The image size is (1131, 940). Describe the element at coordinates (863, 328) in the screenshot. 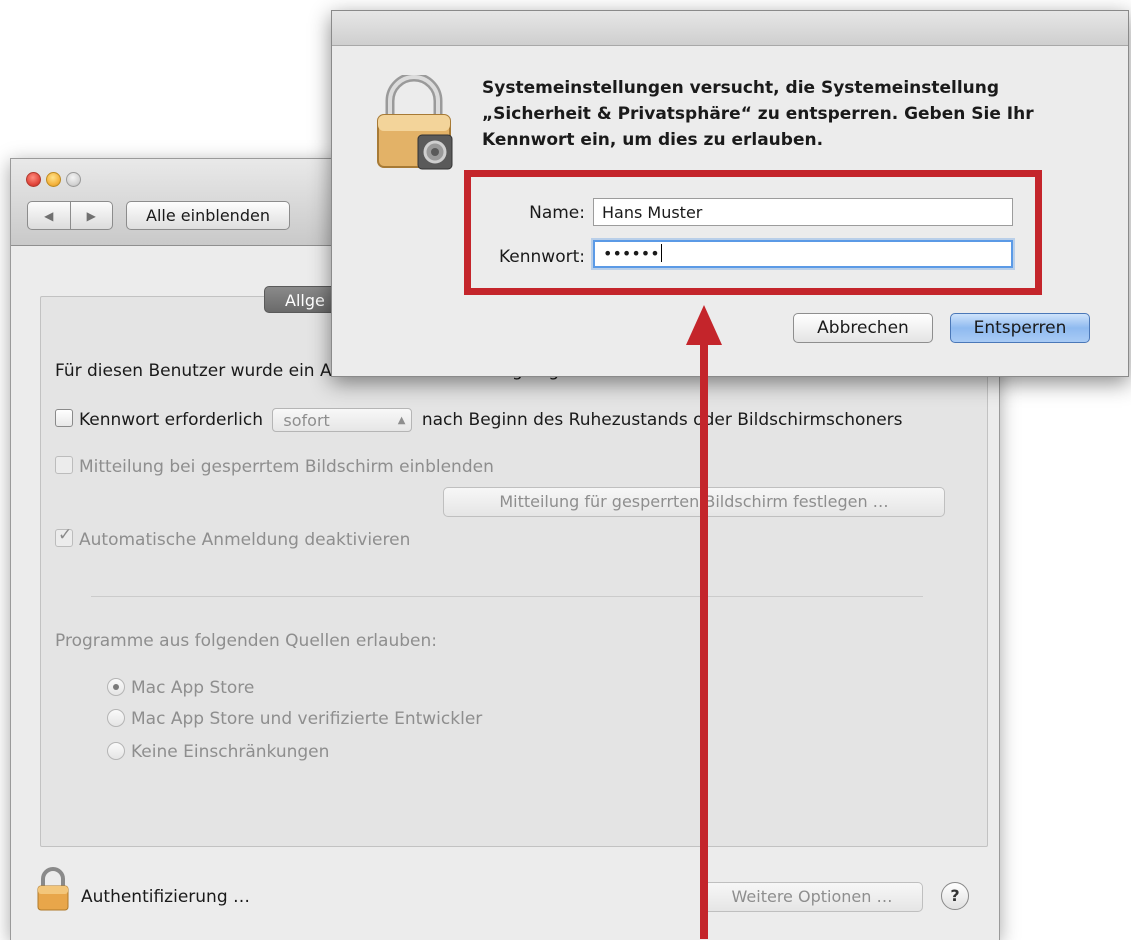

I see `cancel-button: Abbrechen` at that location.